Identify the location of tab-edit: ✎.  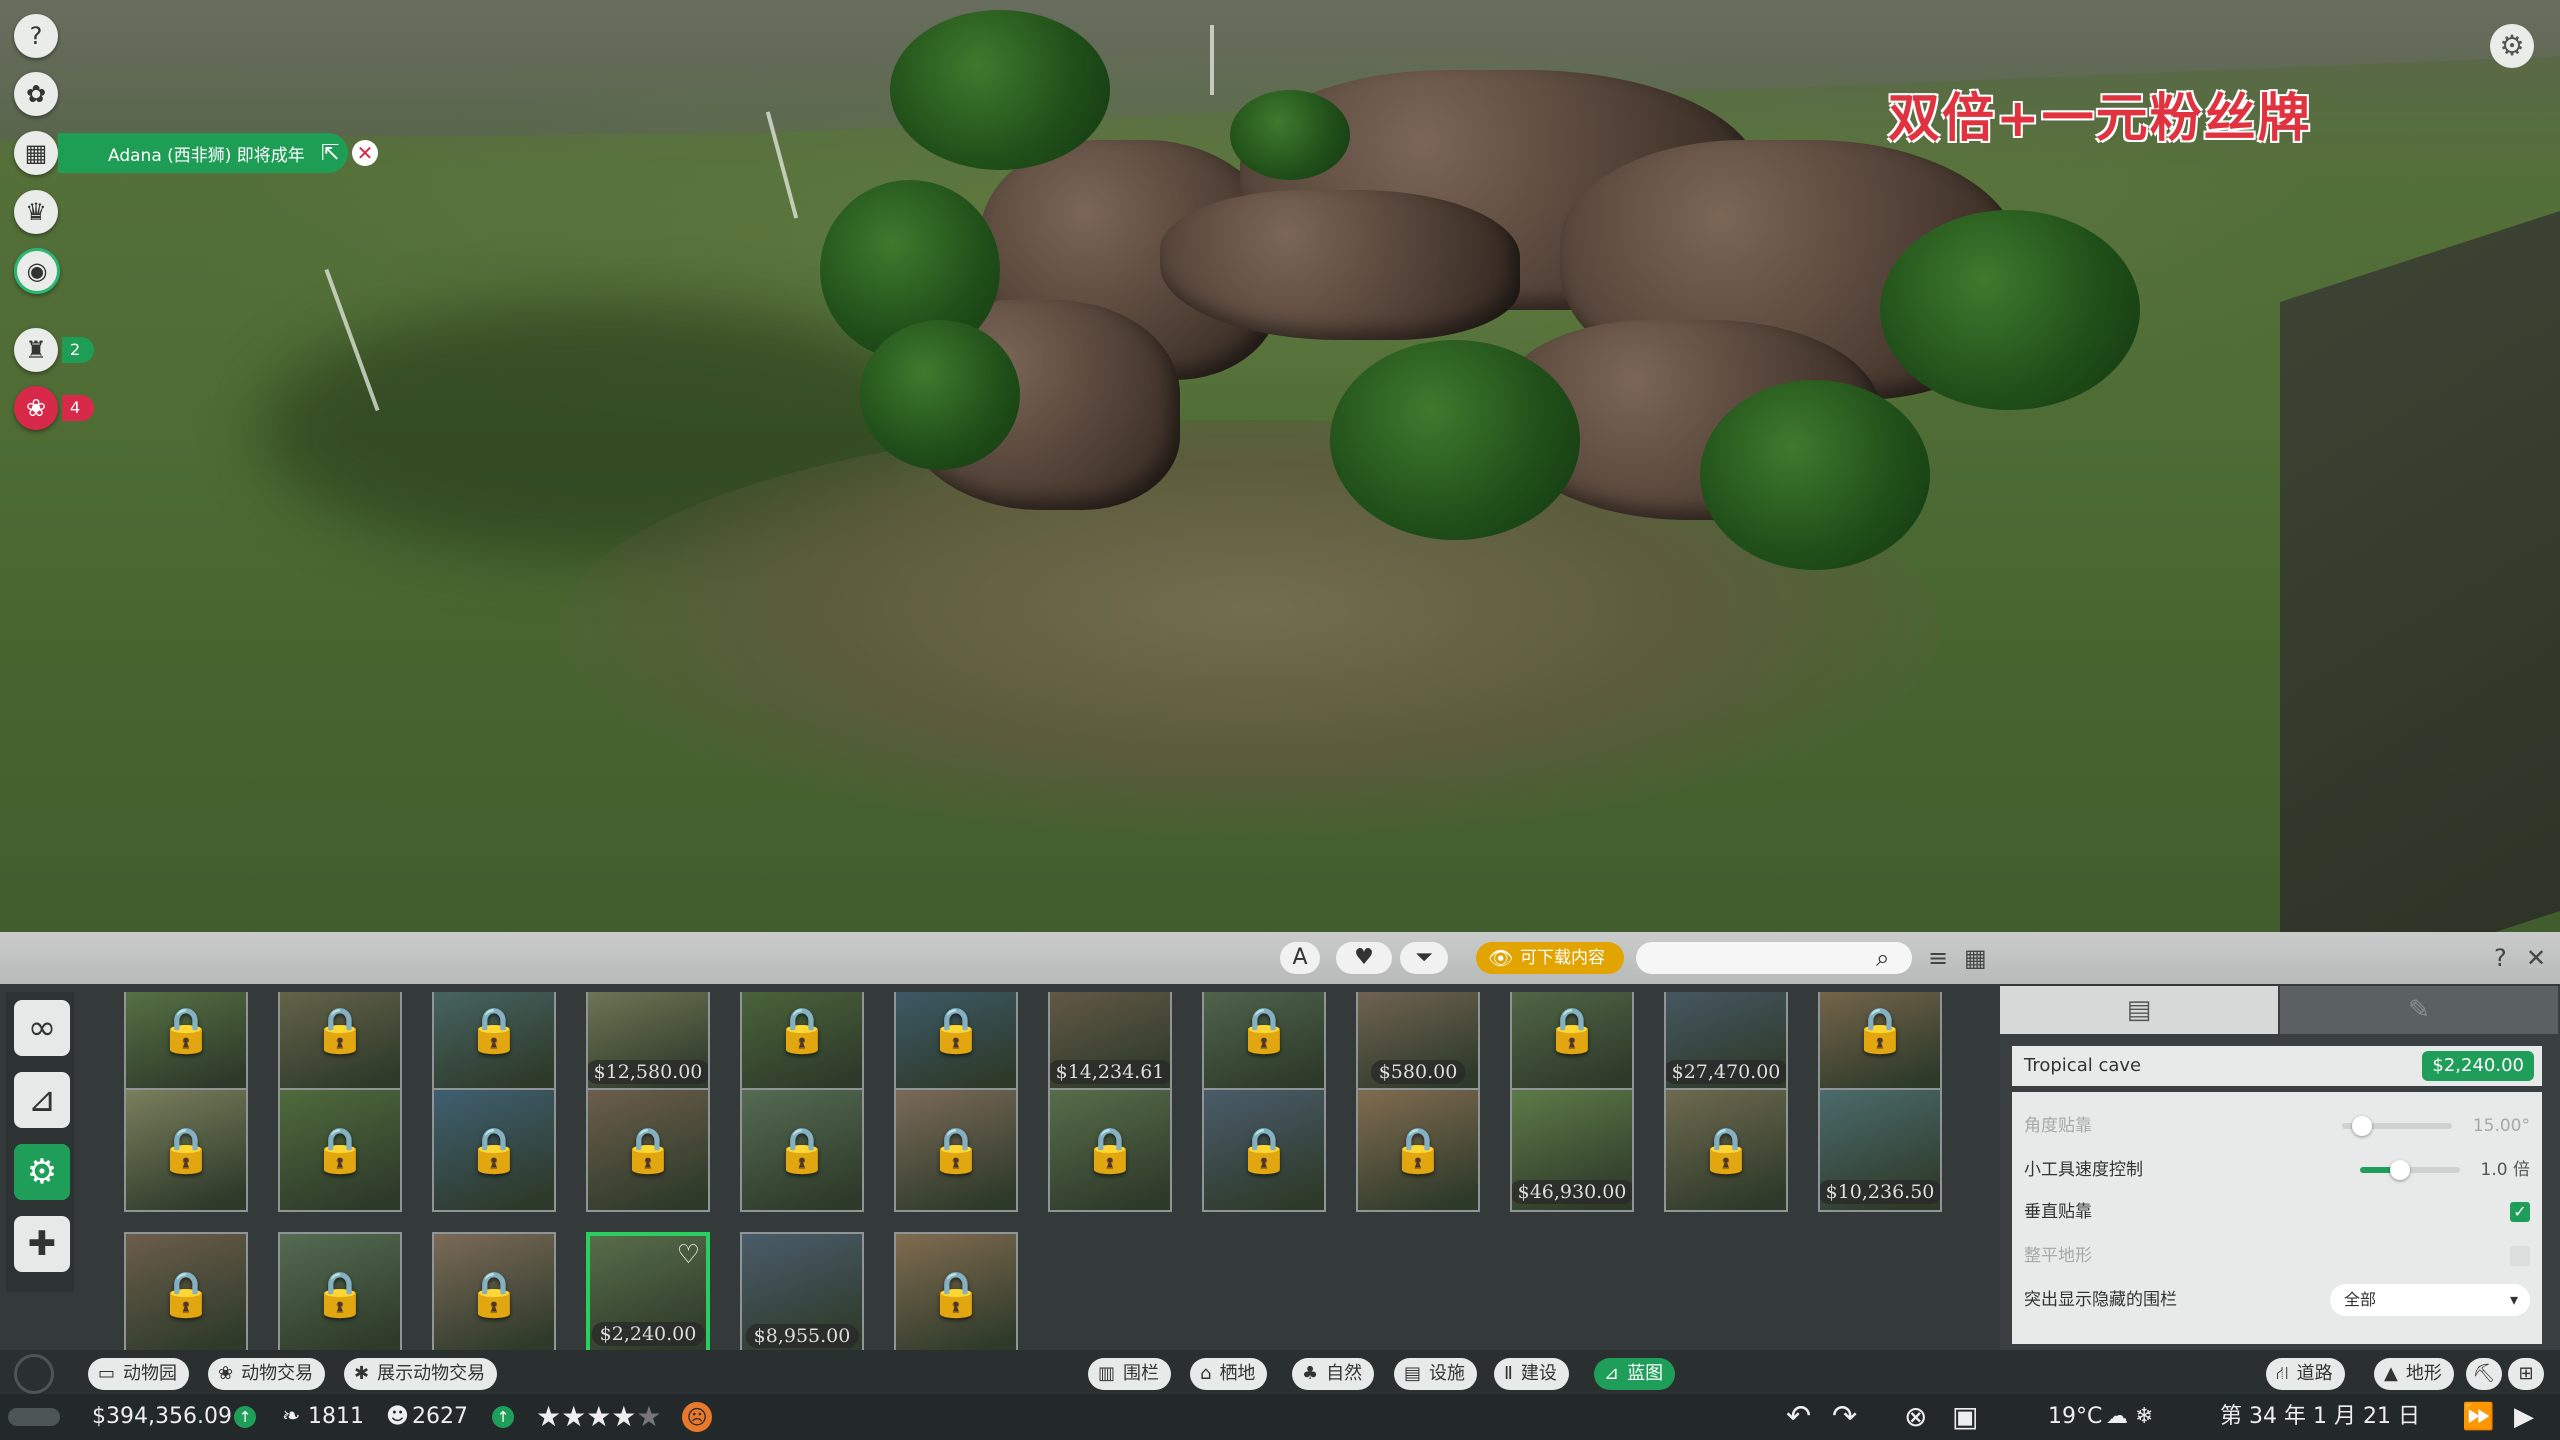
(2419, 1010).